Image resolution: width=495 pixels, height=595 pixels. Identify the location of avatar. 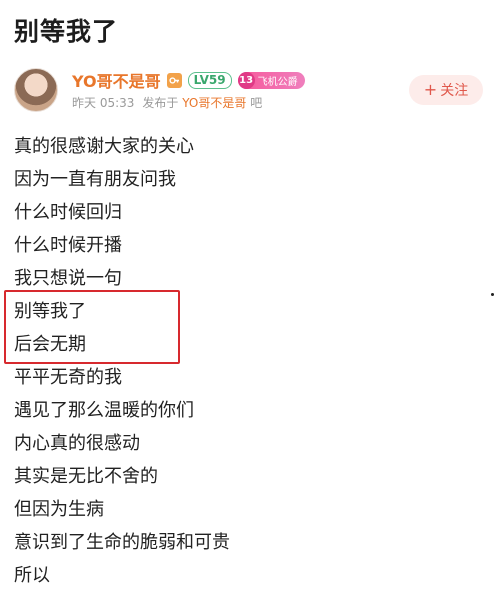
(36, 90).